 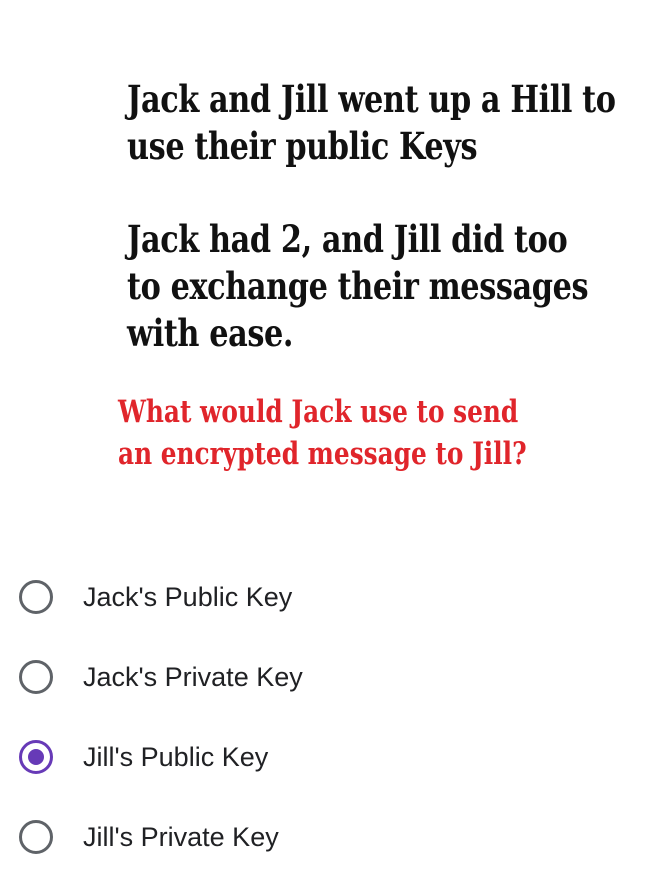 I want to click on prompt-line: an encrypted message to Jill?, so click(x=322, y=454).